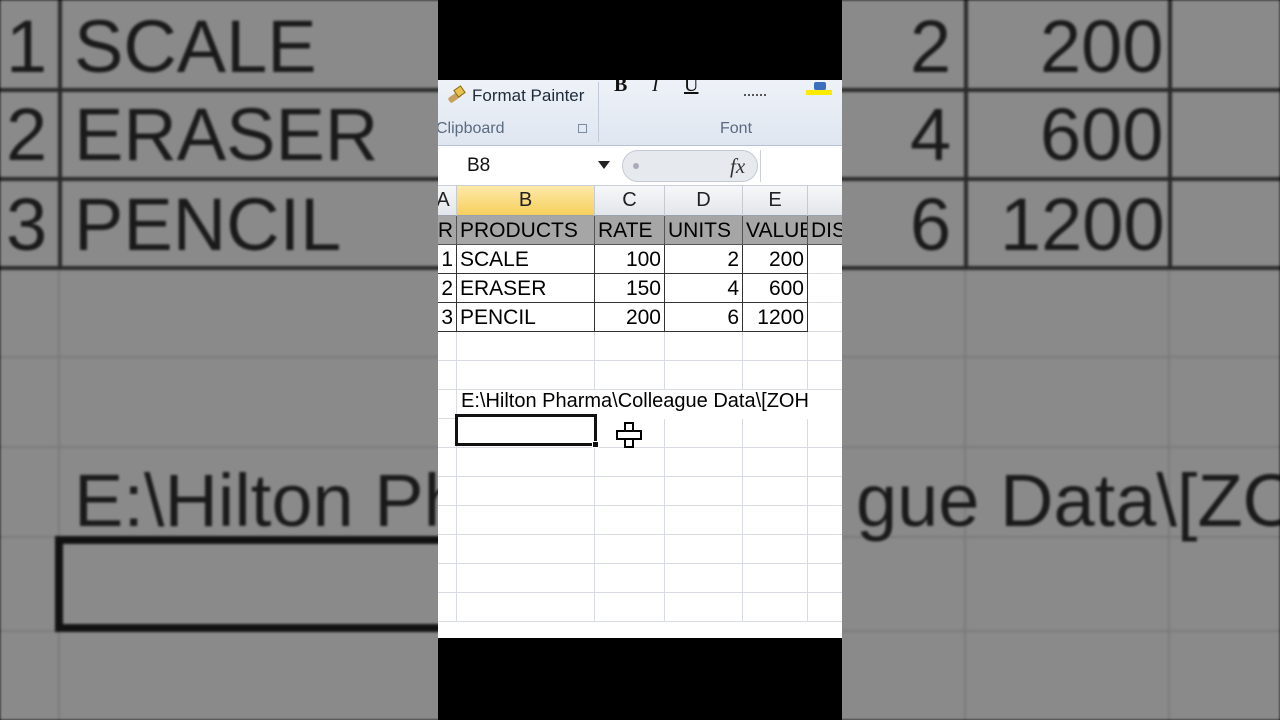  What do you see at coordinates (630, 259) in the screenshot?
I see `table-cell: 100` at bounding box center [630, 259].